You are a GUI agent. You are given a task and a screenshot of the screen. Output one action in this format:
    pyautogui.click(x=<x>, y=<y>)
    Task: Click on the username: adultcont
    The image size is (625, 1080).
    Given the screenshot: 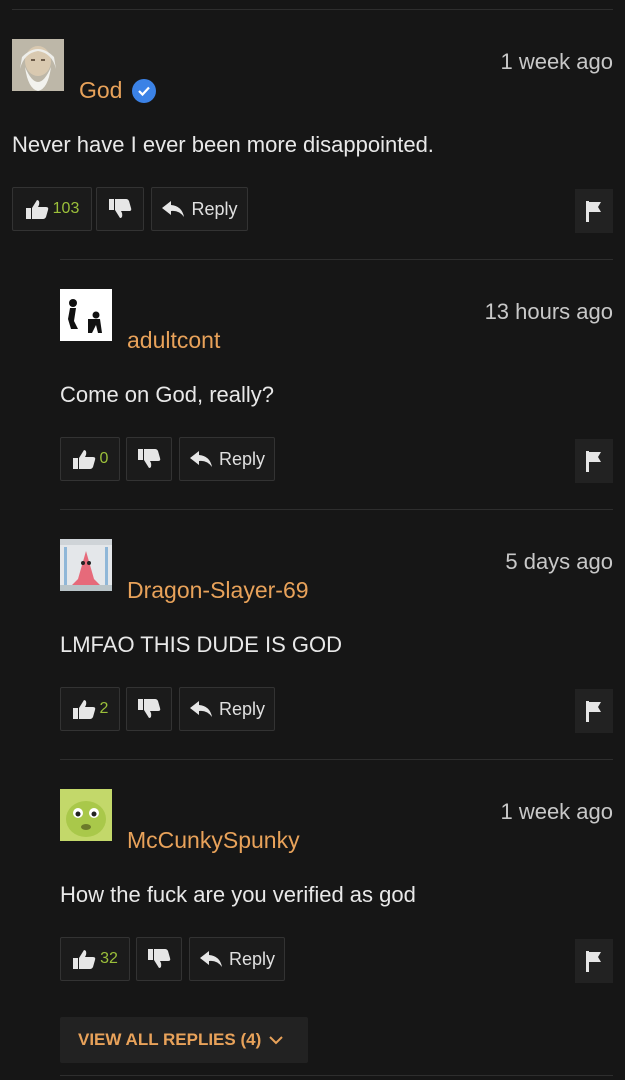 What is the action you would take?
    pyautogui.click(x=173, y=340)
    